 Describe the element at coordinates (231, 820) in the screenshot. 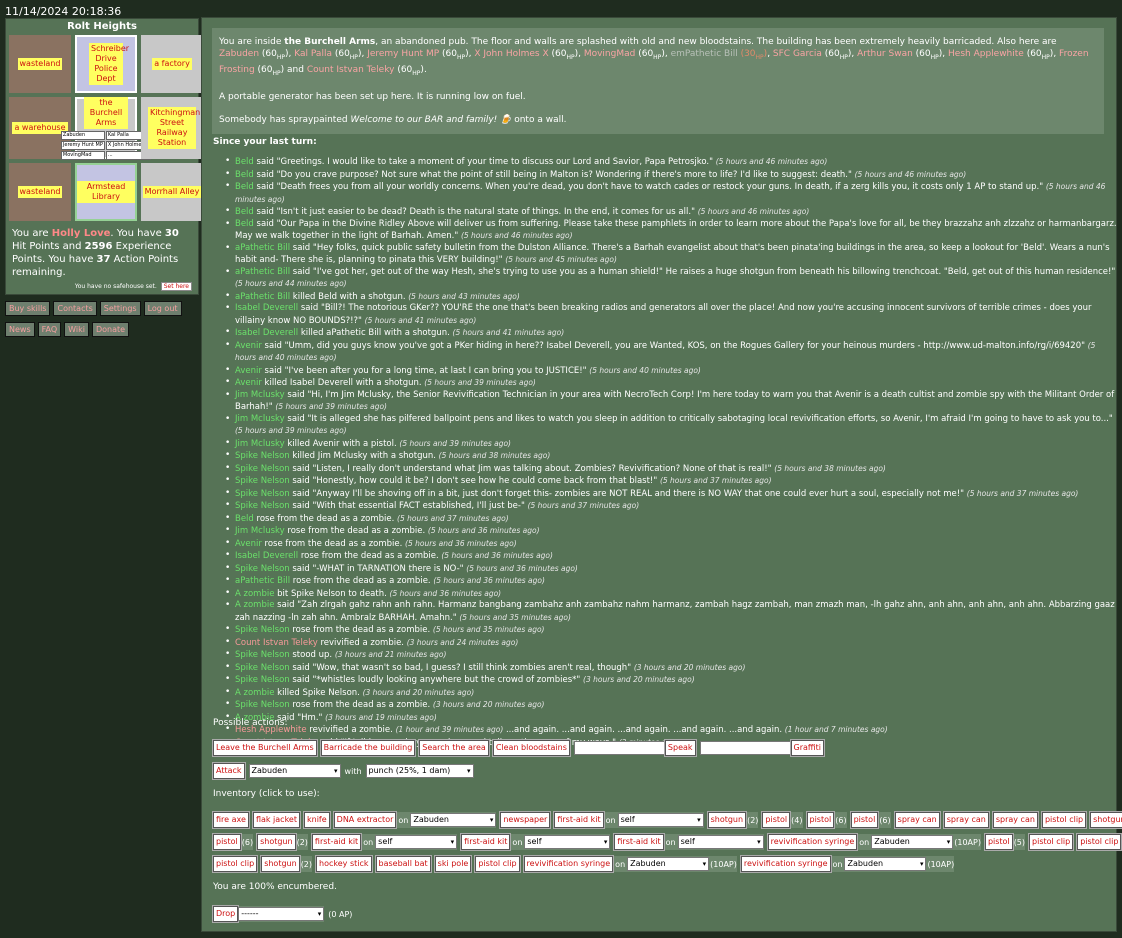

I see `inventory-item-button: fire axe` at that location.